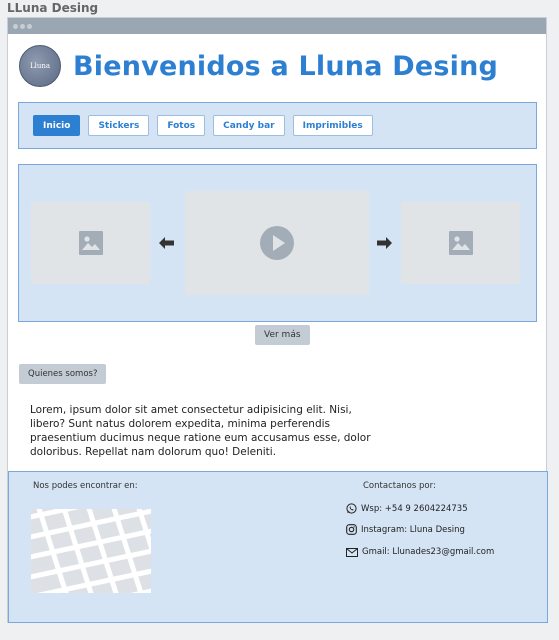 The width and height of the screenshot is (559, 640). I want to click on contact-label: Contactanos por:, so click(399, 486).